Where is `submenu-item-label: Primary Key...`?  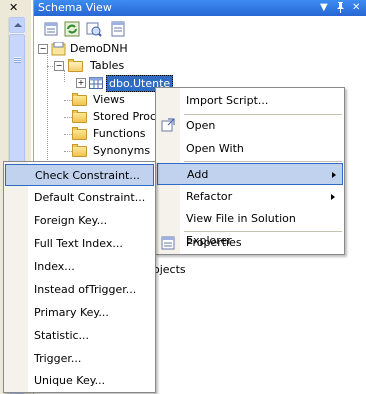
submenu-item-label: Primary Key... is located at coordinates (71, 312).